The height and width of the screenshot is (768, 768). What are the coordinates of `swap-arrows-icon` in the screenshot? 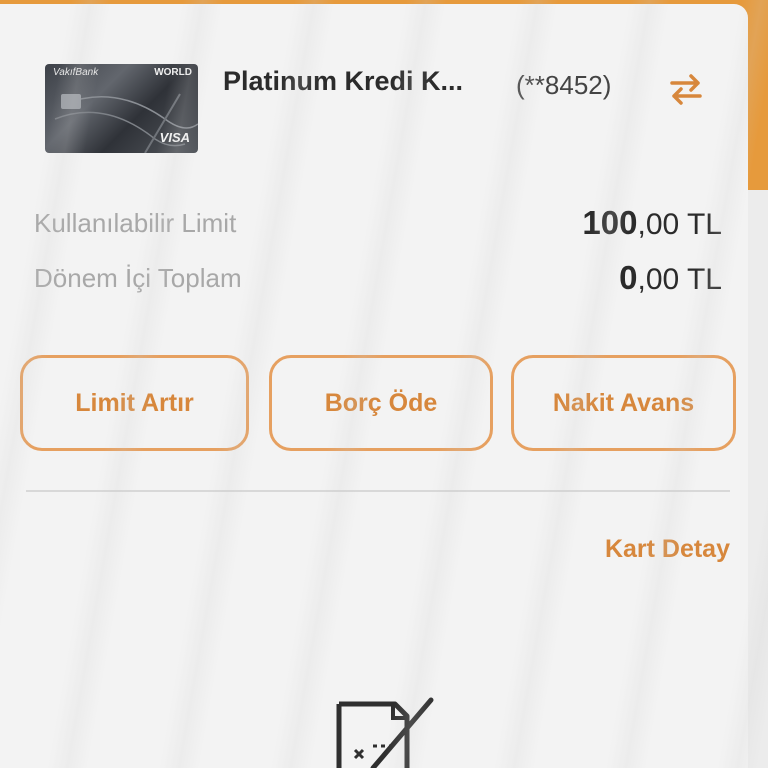 It's located at (686, 89).